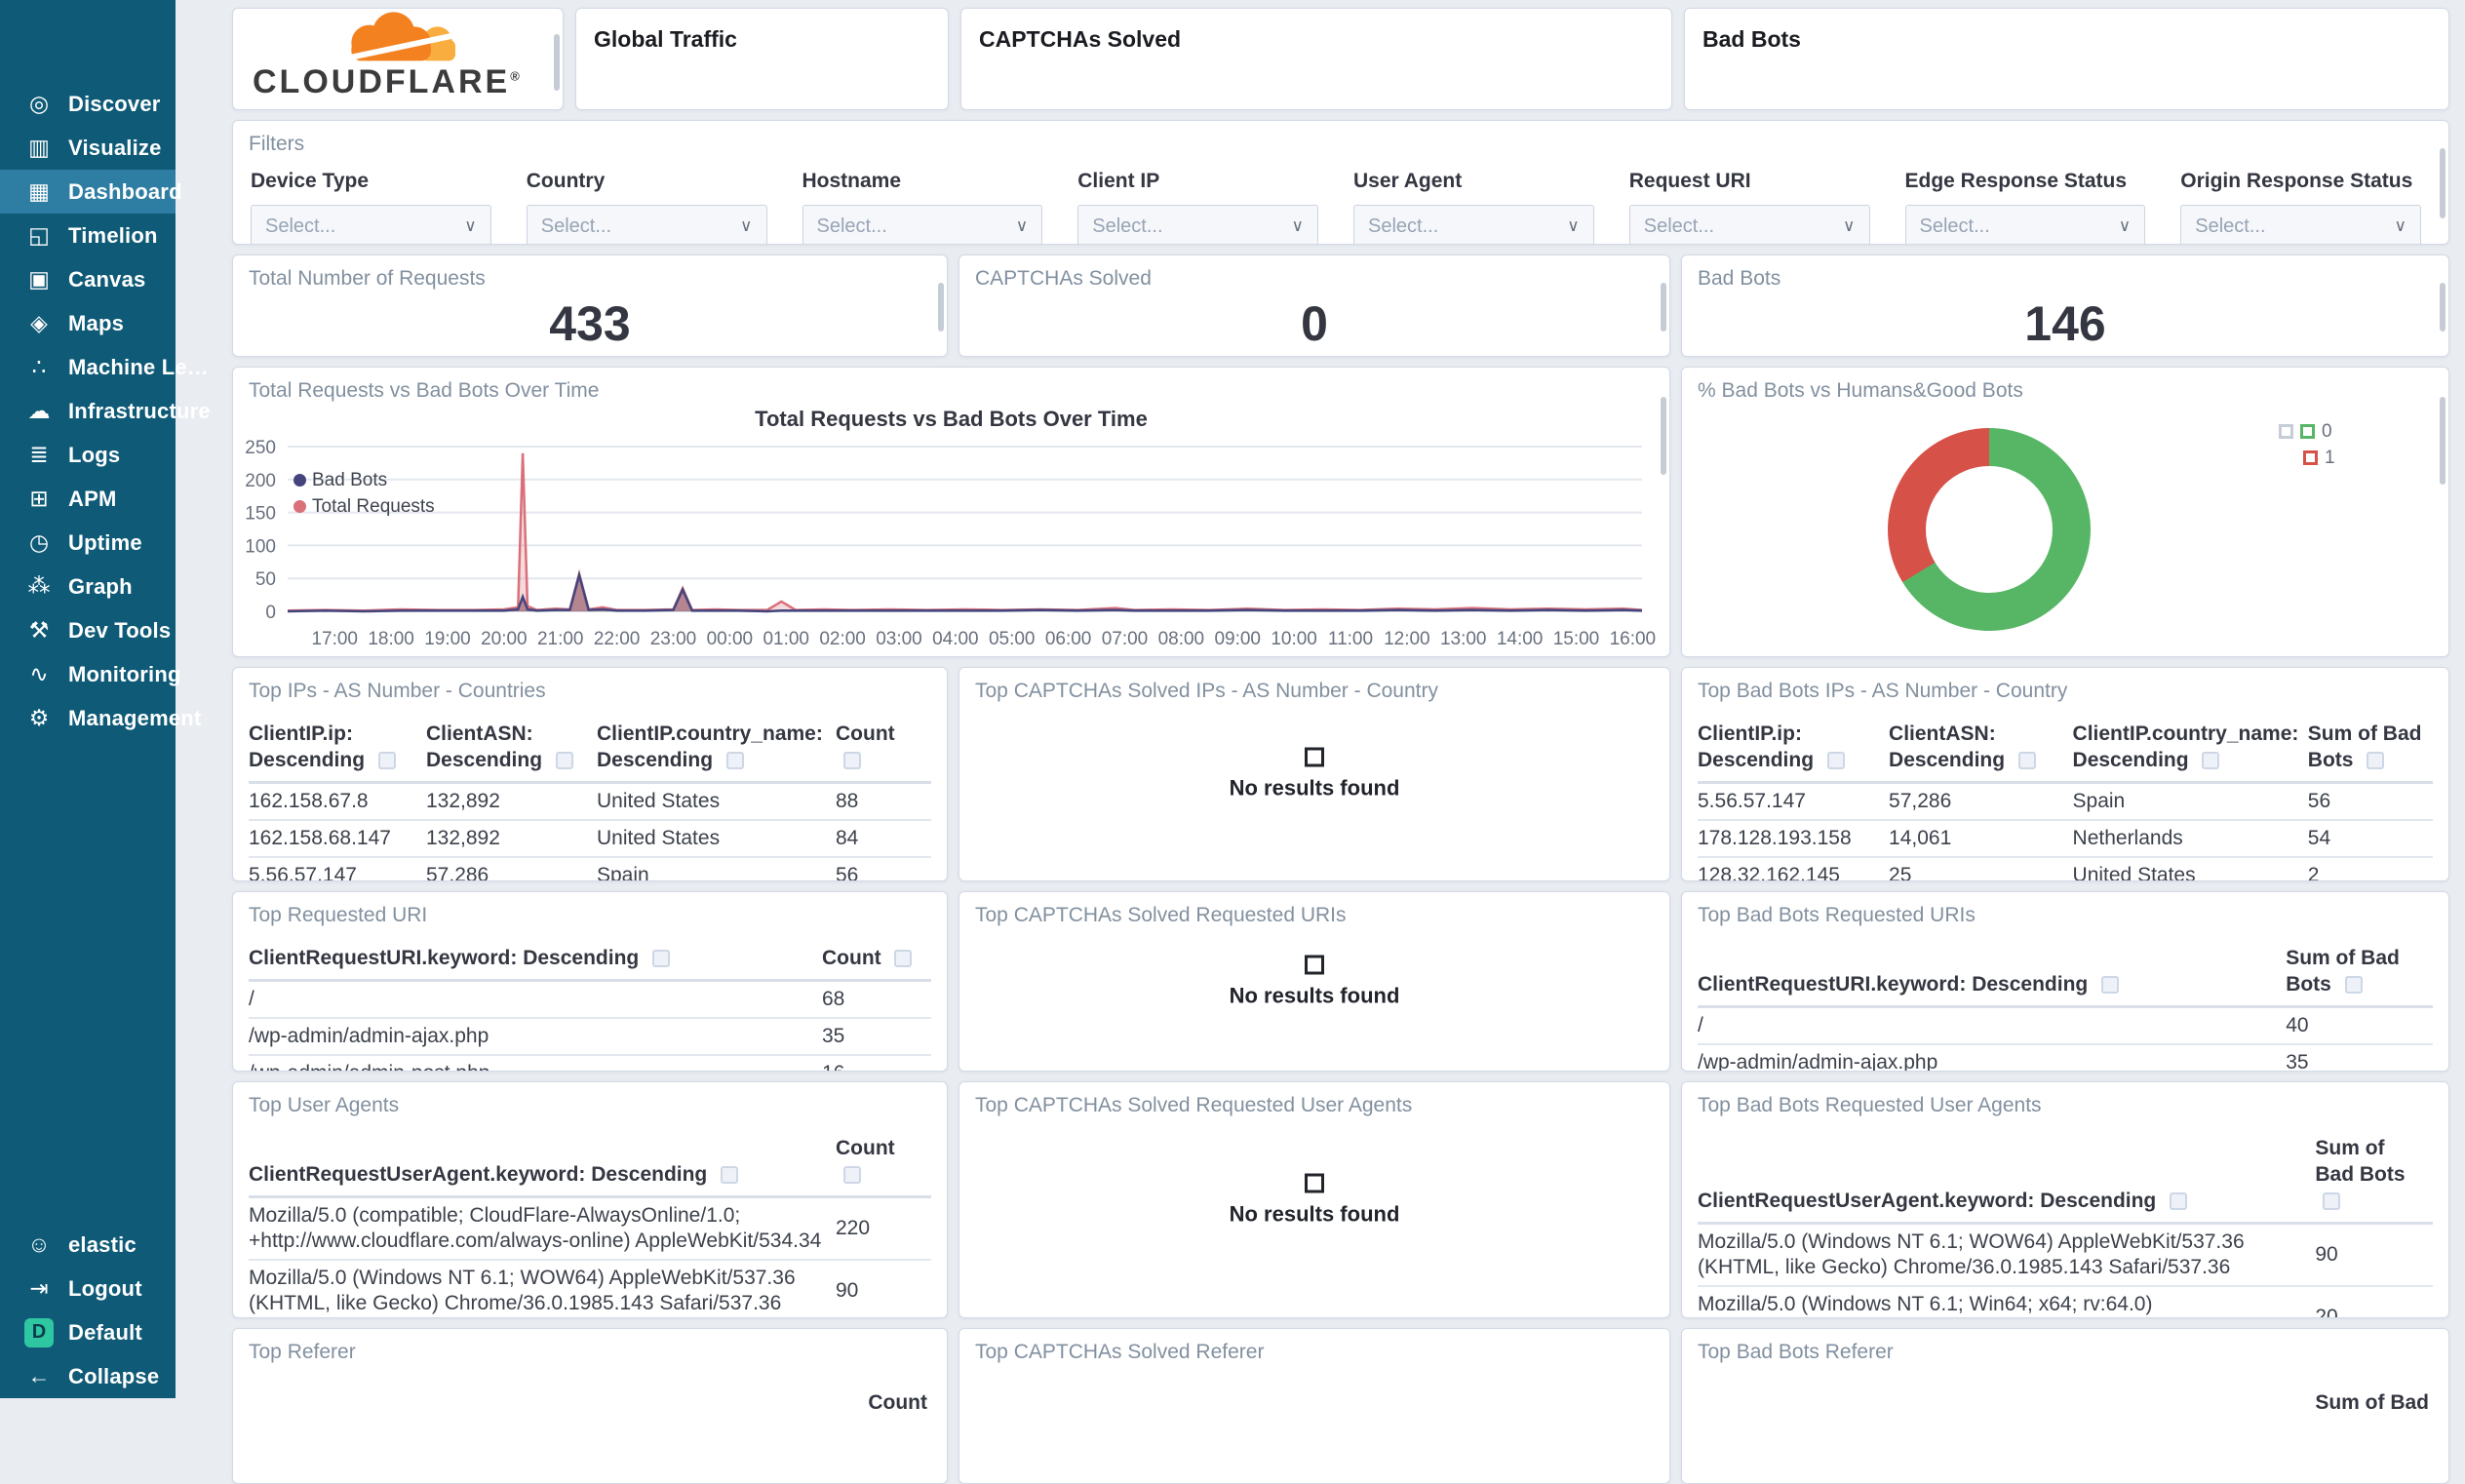 This screenshot has width=2465, height=1484. I want to click on sidebar-item-logout: ⇥ Logout, so click(88, 1288).